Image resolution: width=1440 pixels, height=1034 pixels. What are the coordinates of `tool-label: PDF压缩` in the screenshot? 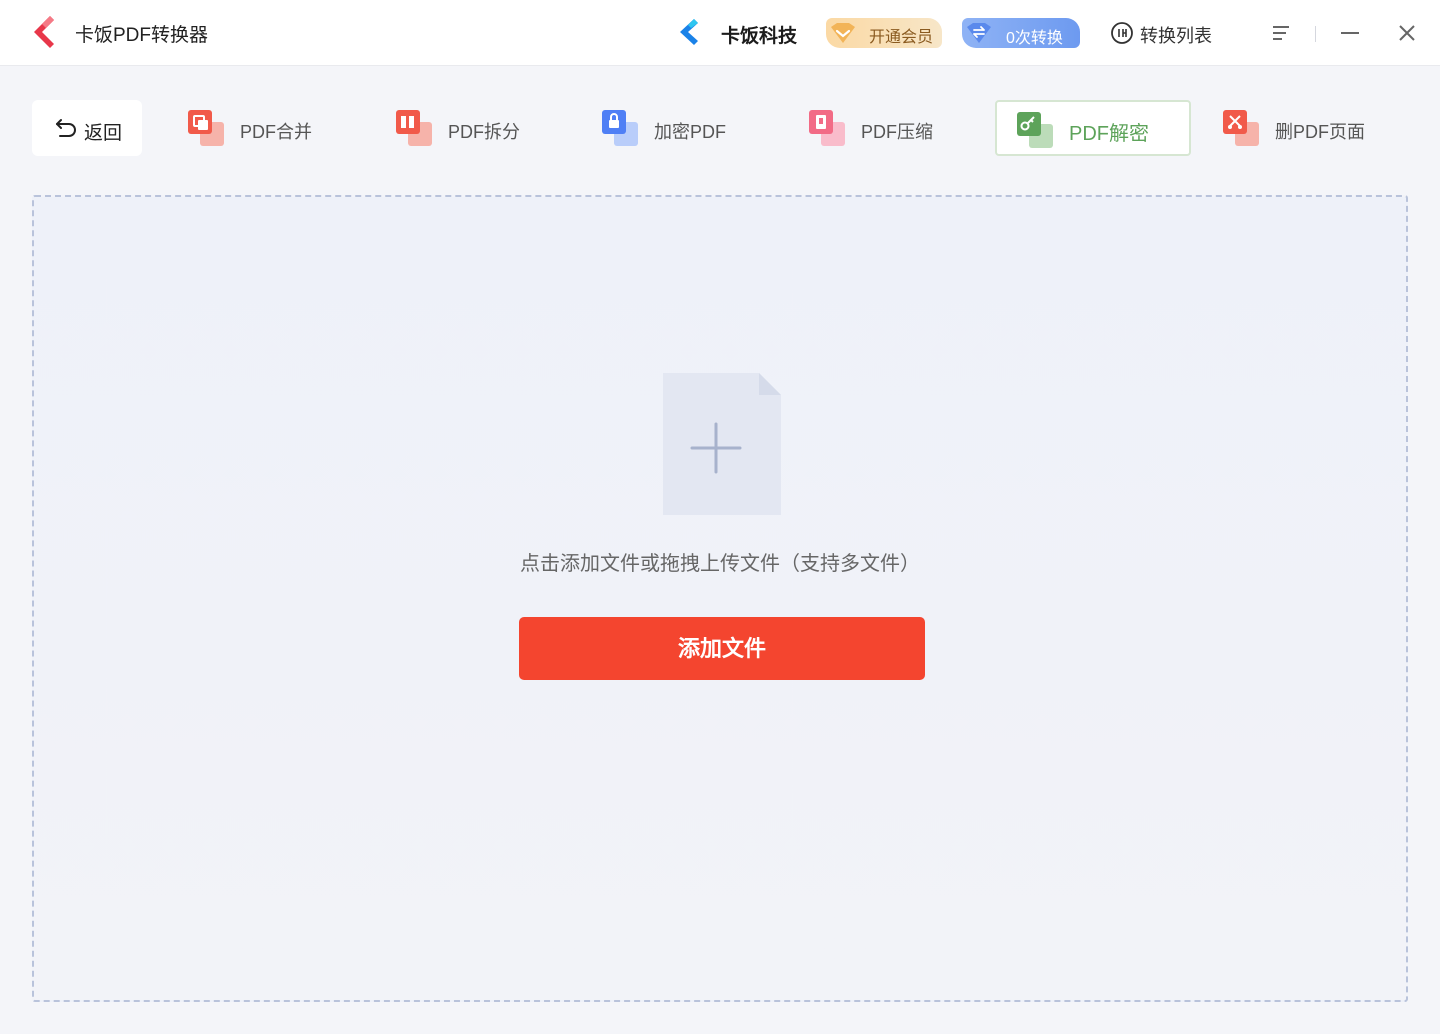 It's located at (897, 132).